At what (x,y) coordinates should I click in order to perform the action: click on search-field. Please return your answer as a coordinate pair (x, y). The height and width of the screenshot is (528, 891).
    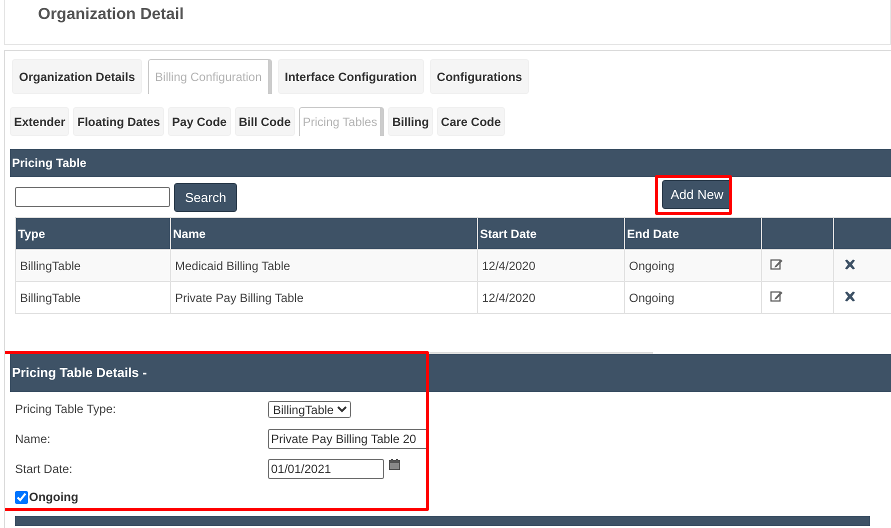
    Looking at the image, I should click on (92, 197).